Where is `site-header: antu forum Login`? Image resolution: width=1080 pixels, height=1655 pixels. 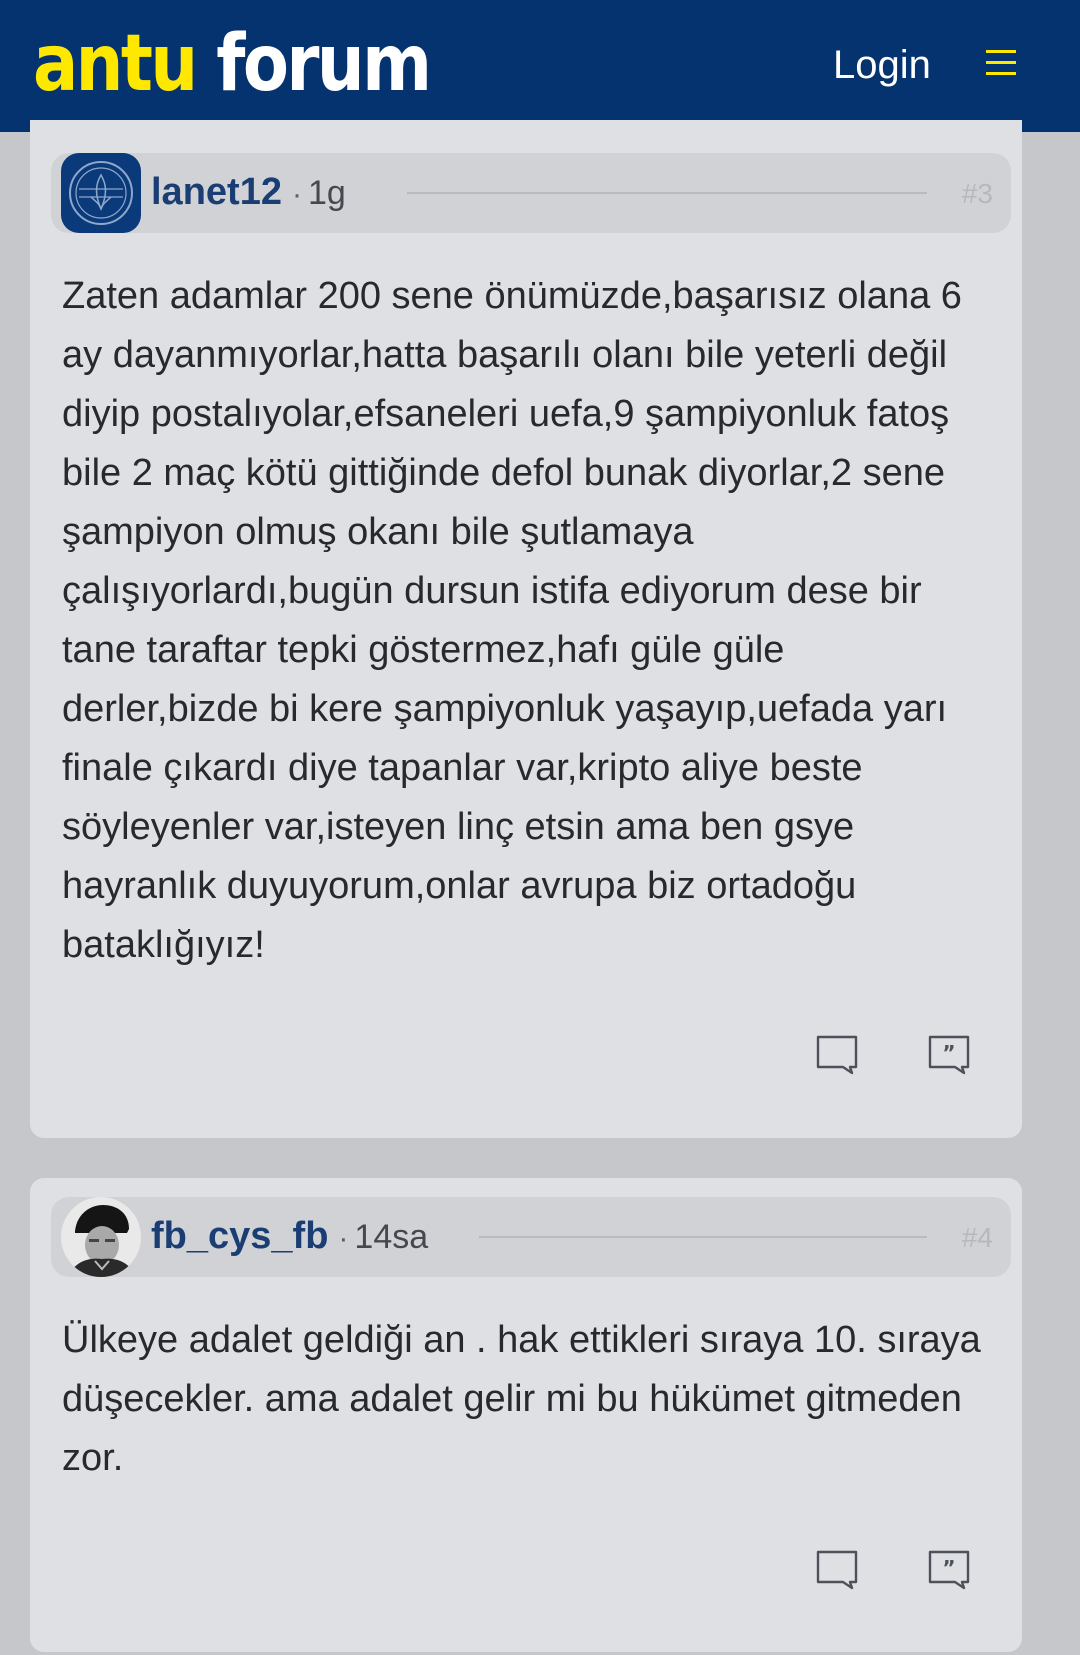 site-header: antu forum Login is located at coordinates (540, 66).